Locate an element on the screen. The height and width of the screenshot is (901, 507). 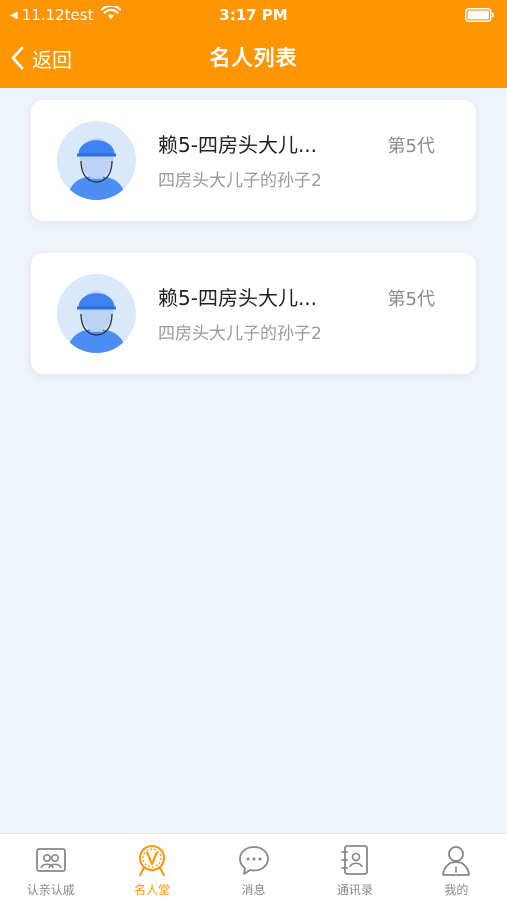
header: ◀ 11.12test 3:17 PM 返回 名人列表 is located at coordinates (253, 44).